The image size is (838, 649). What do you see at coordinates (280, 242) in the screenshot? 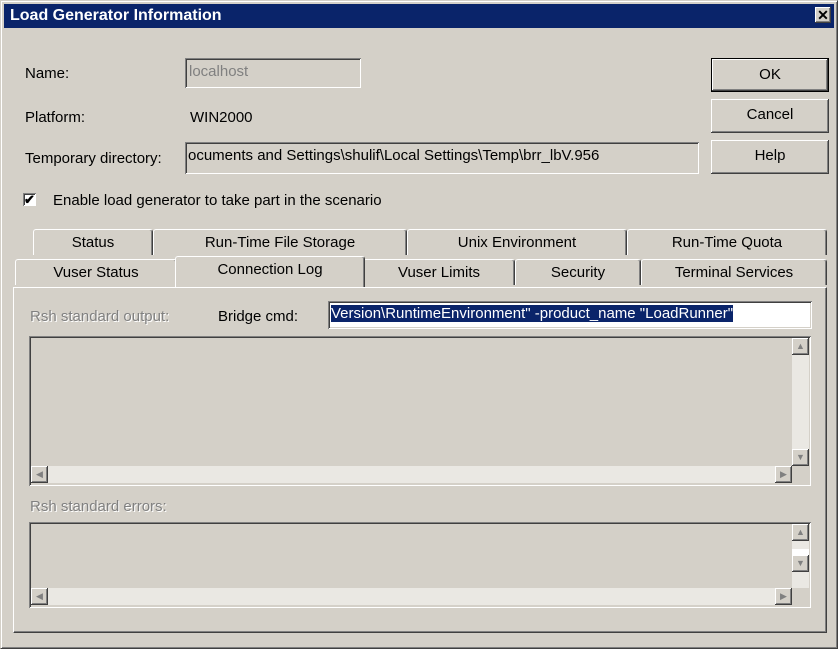
I see `tab-runtime-file-storage: Run-Time File Storage` at bounding box center [280, 242].